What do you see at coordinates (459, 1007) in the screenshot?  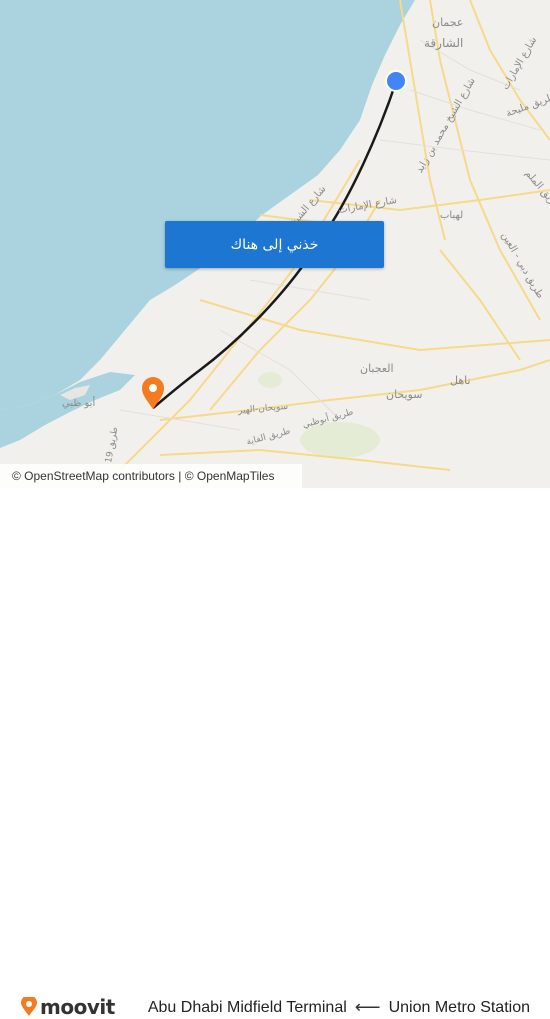 I see `route-origin: Union Metro Station` at bounding box center [459, 1007].